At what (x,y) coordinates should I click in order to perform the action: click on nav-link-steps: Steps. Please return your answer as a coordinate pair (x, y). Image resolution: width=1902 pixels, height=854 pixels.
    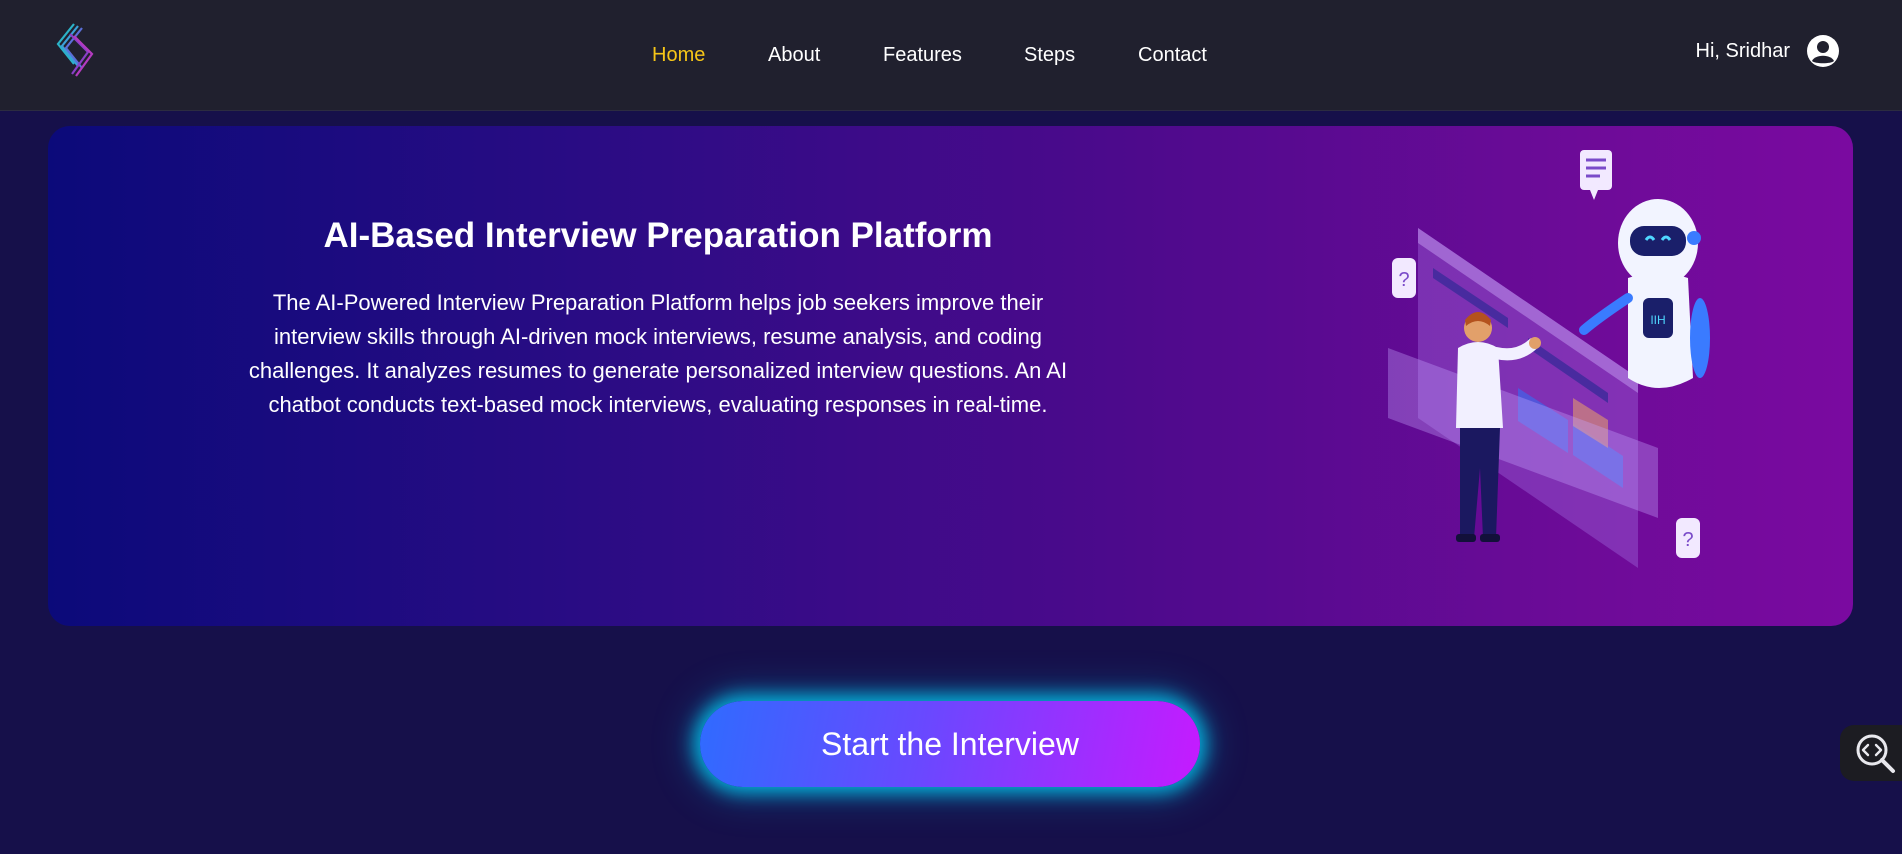
    Looking at the image, I should click on (1049, 55).